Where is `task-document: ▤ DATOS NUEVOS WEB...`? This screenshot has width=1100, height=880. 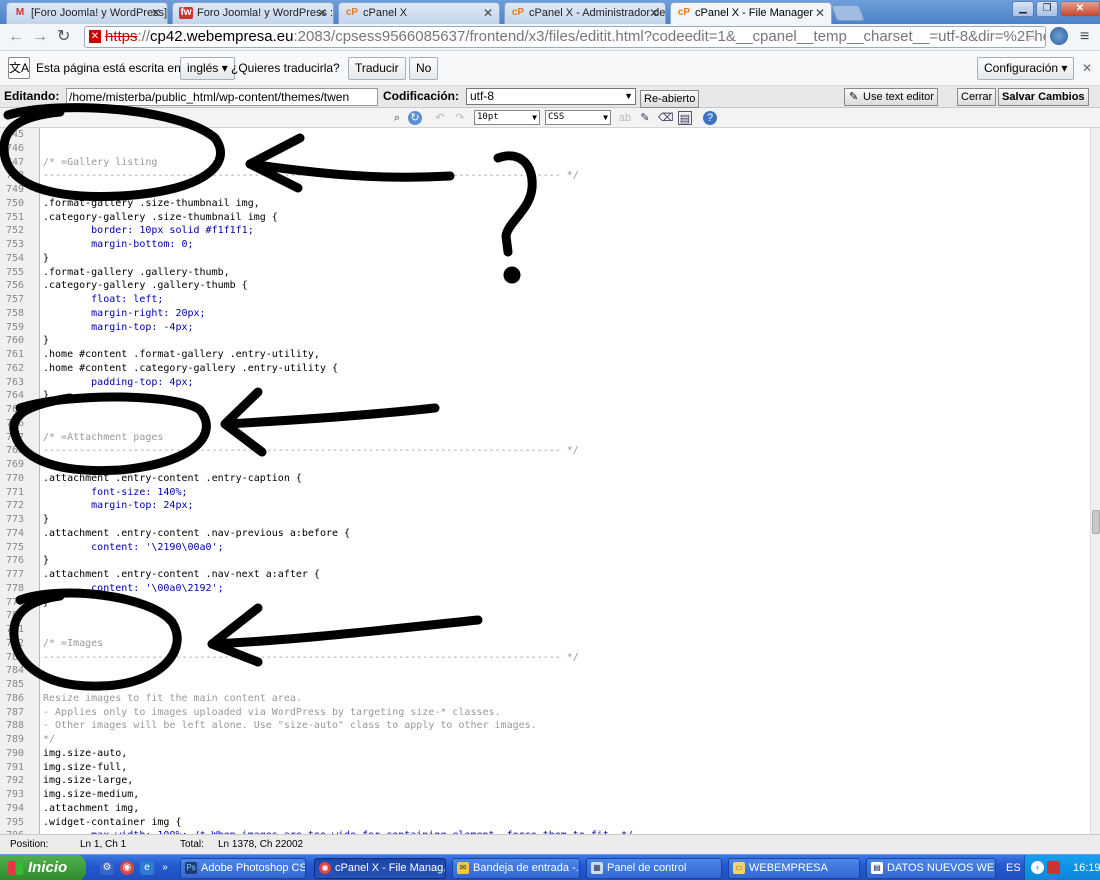 task-document: ▤ DATOS NUEVOS WEB... is located at coordinates (931, 868).